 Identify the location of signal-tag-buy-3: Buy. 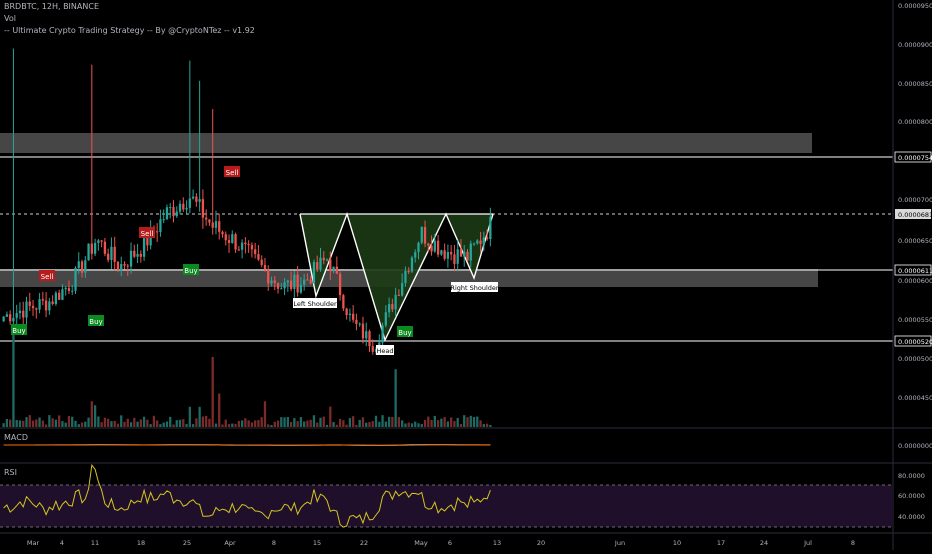
(191, 269).